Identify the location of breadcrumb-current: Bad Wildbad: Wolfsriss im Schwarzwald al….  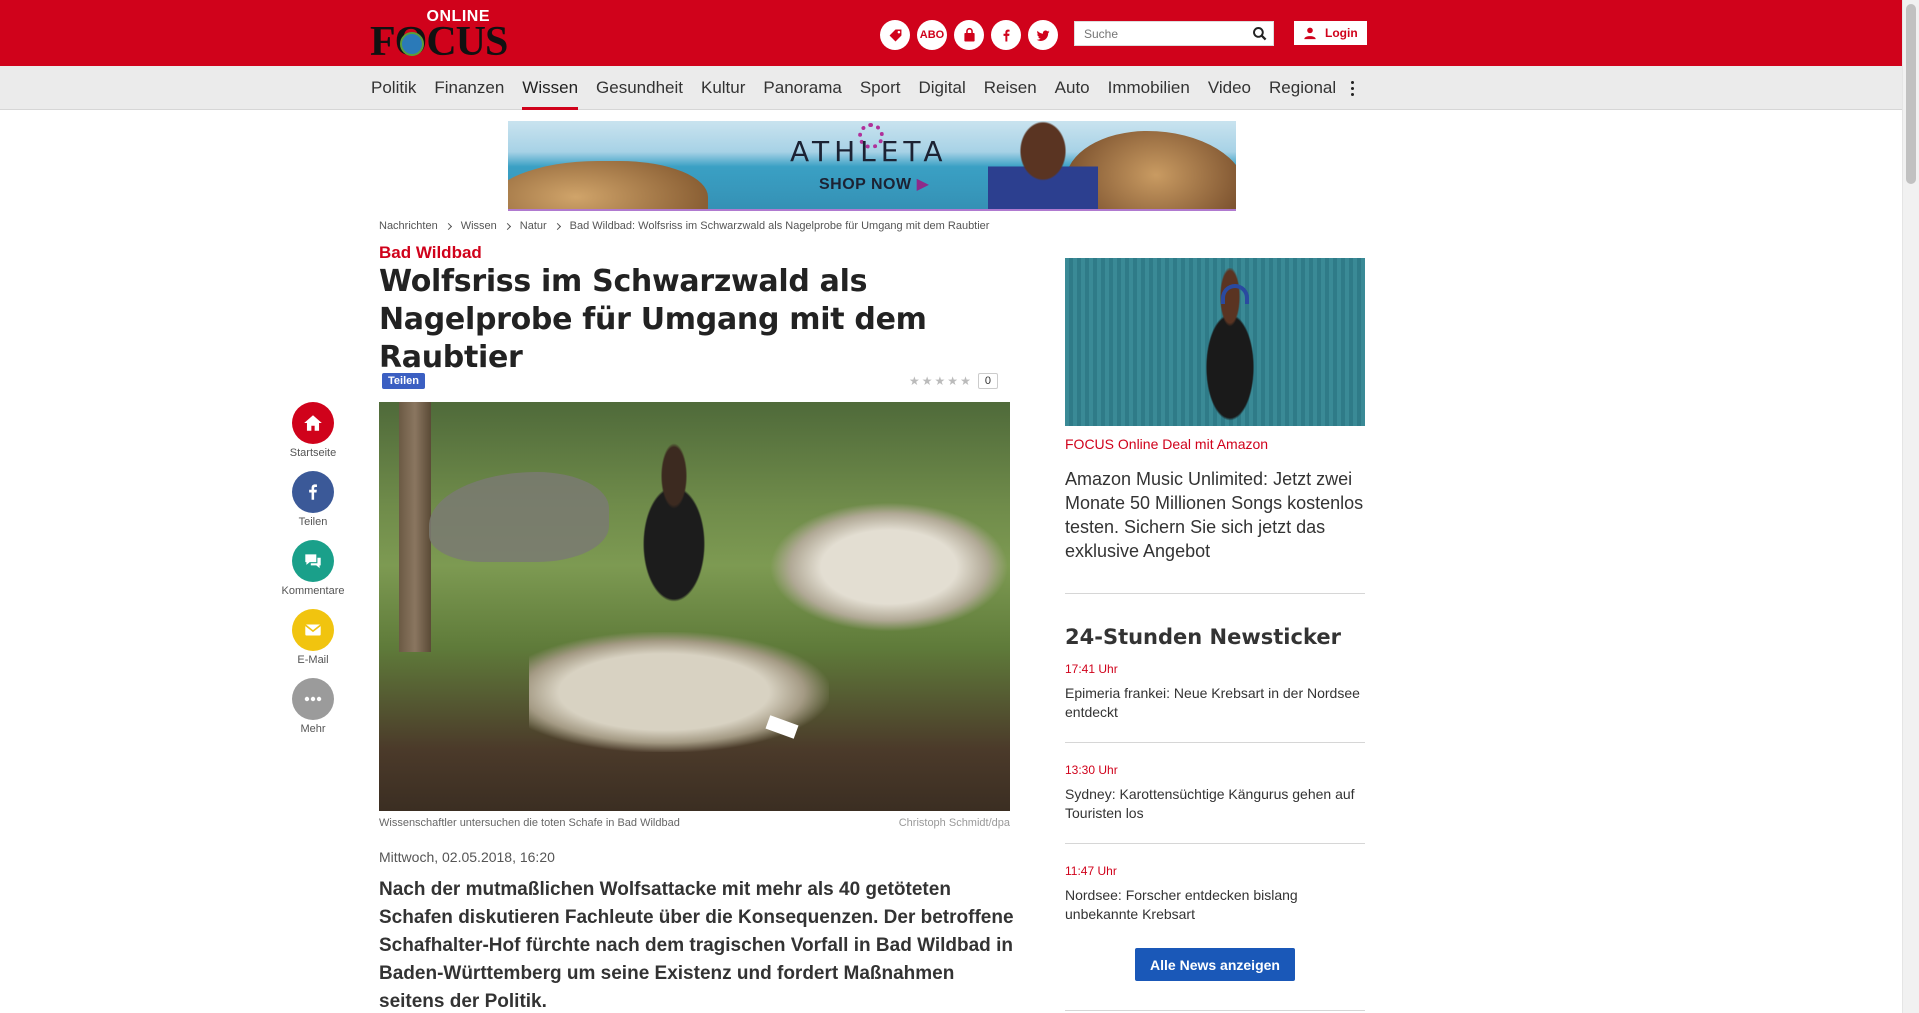
(779, 226).